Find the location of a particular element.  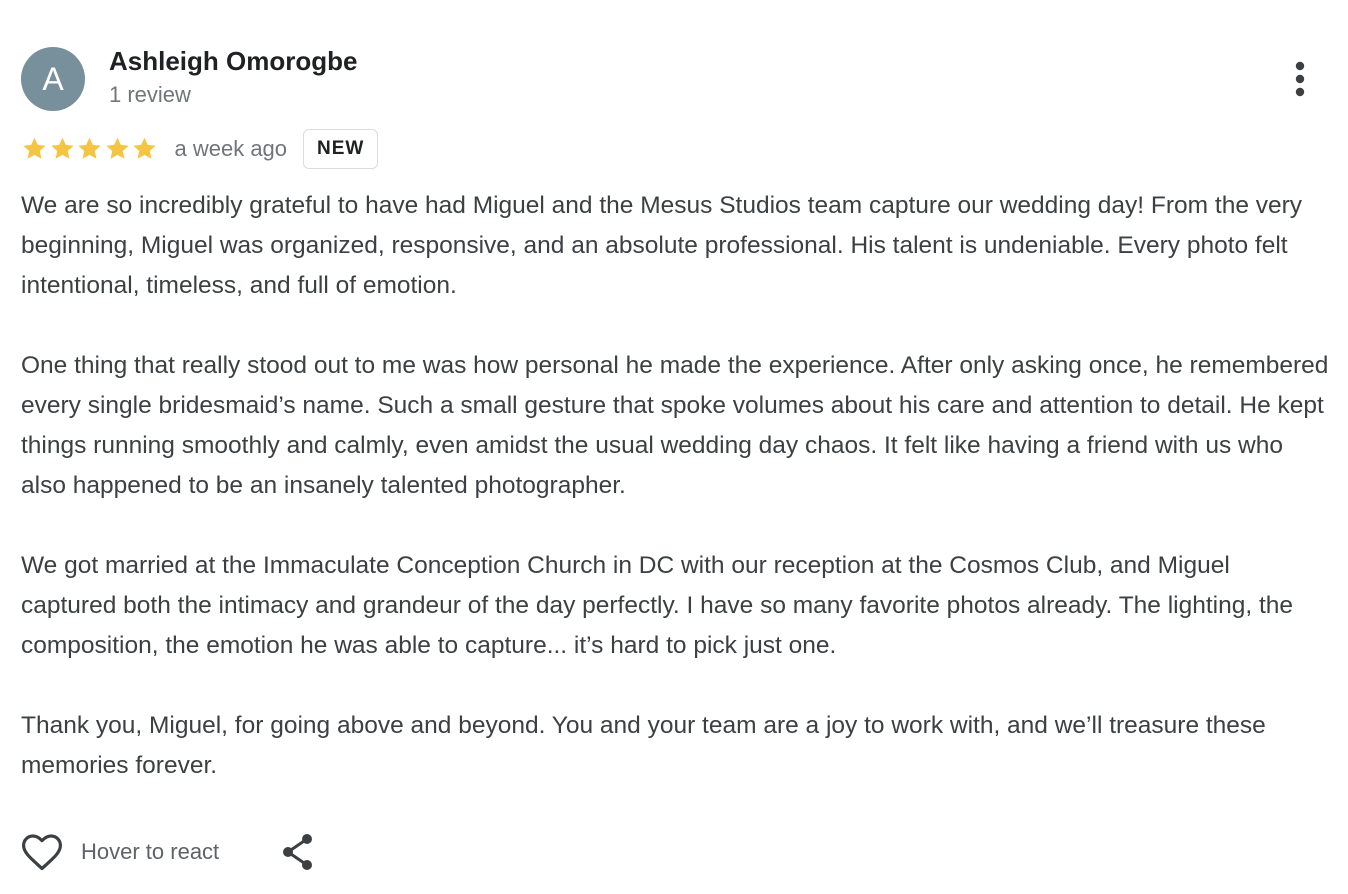

star-rating is located at coordinates (90, 149).